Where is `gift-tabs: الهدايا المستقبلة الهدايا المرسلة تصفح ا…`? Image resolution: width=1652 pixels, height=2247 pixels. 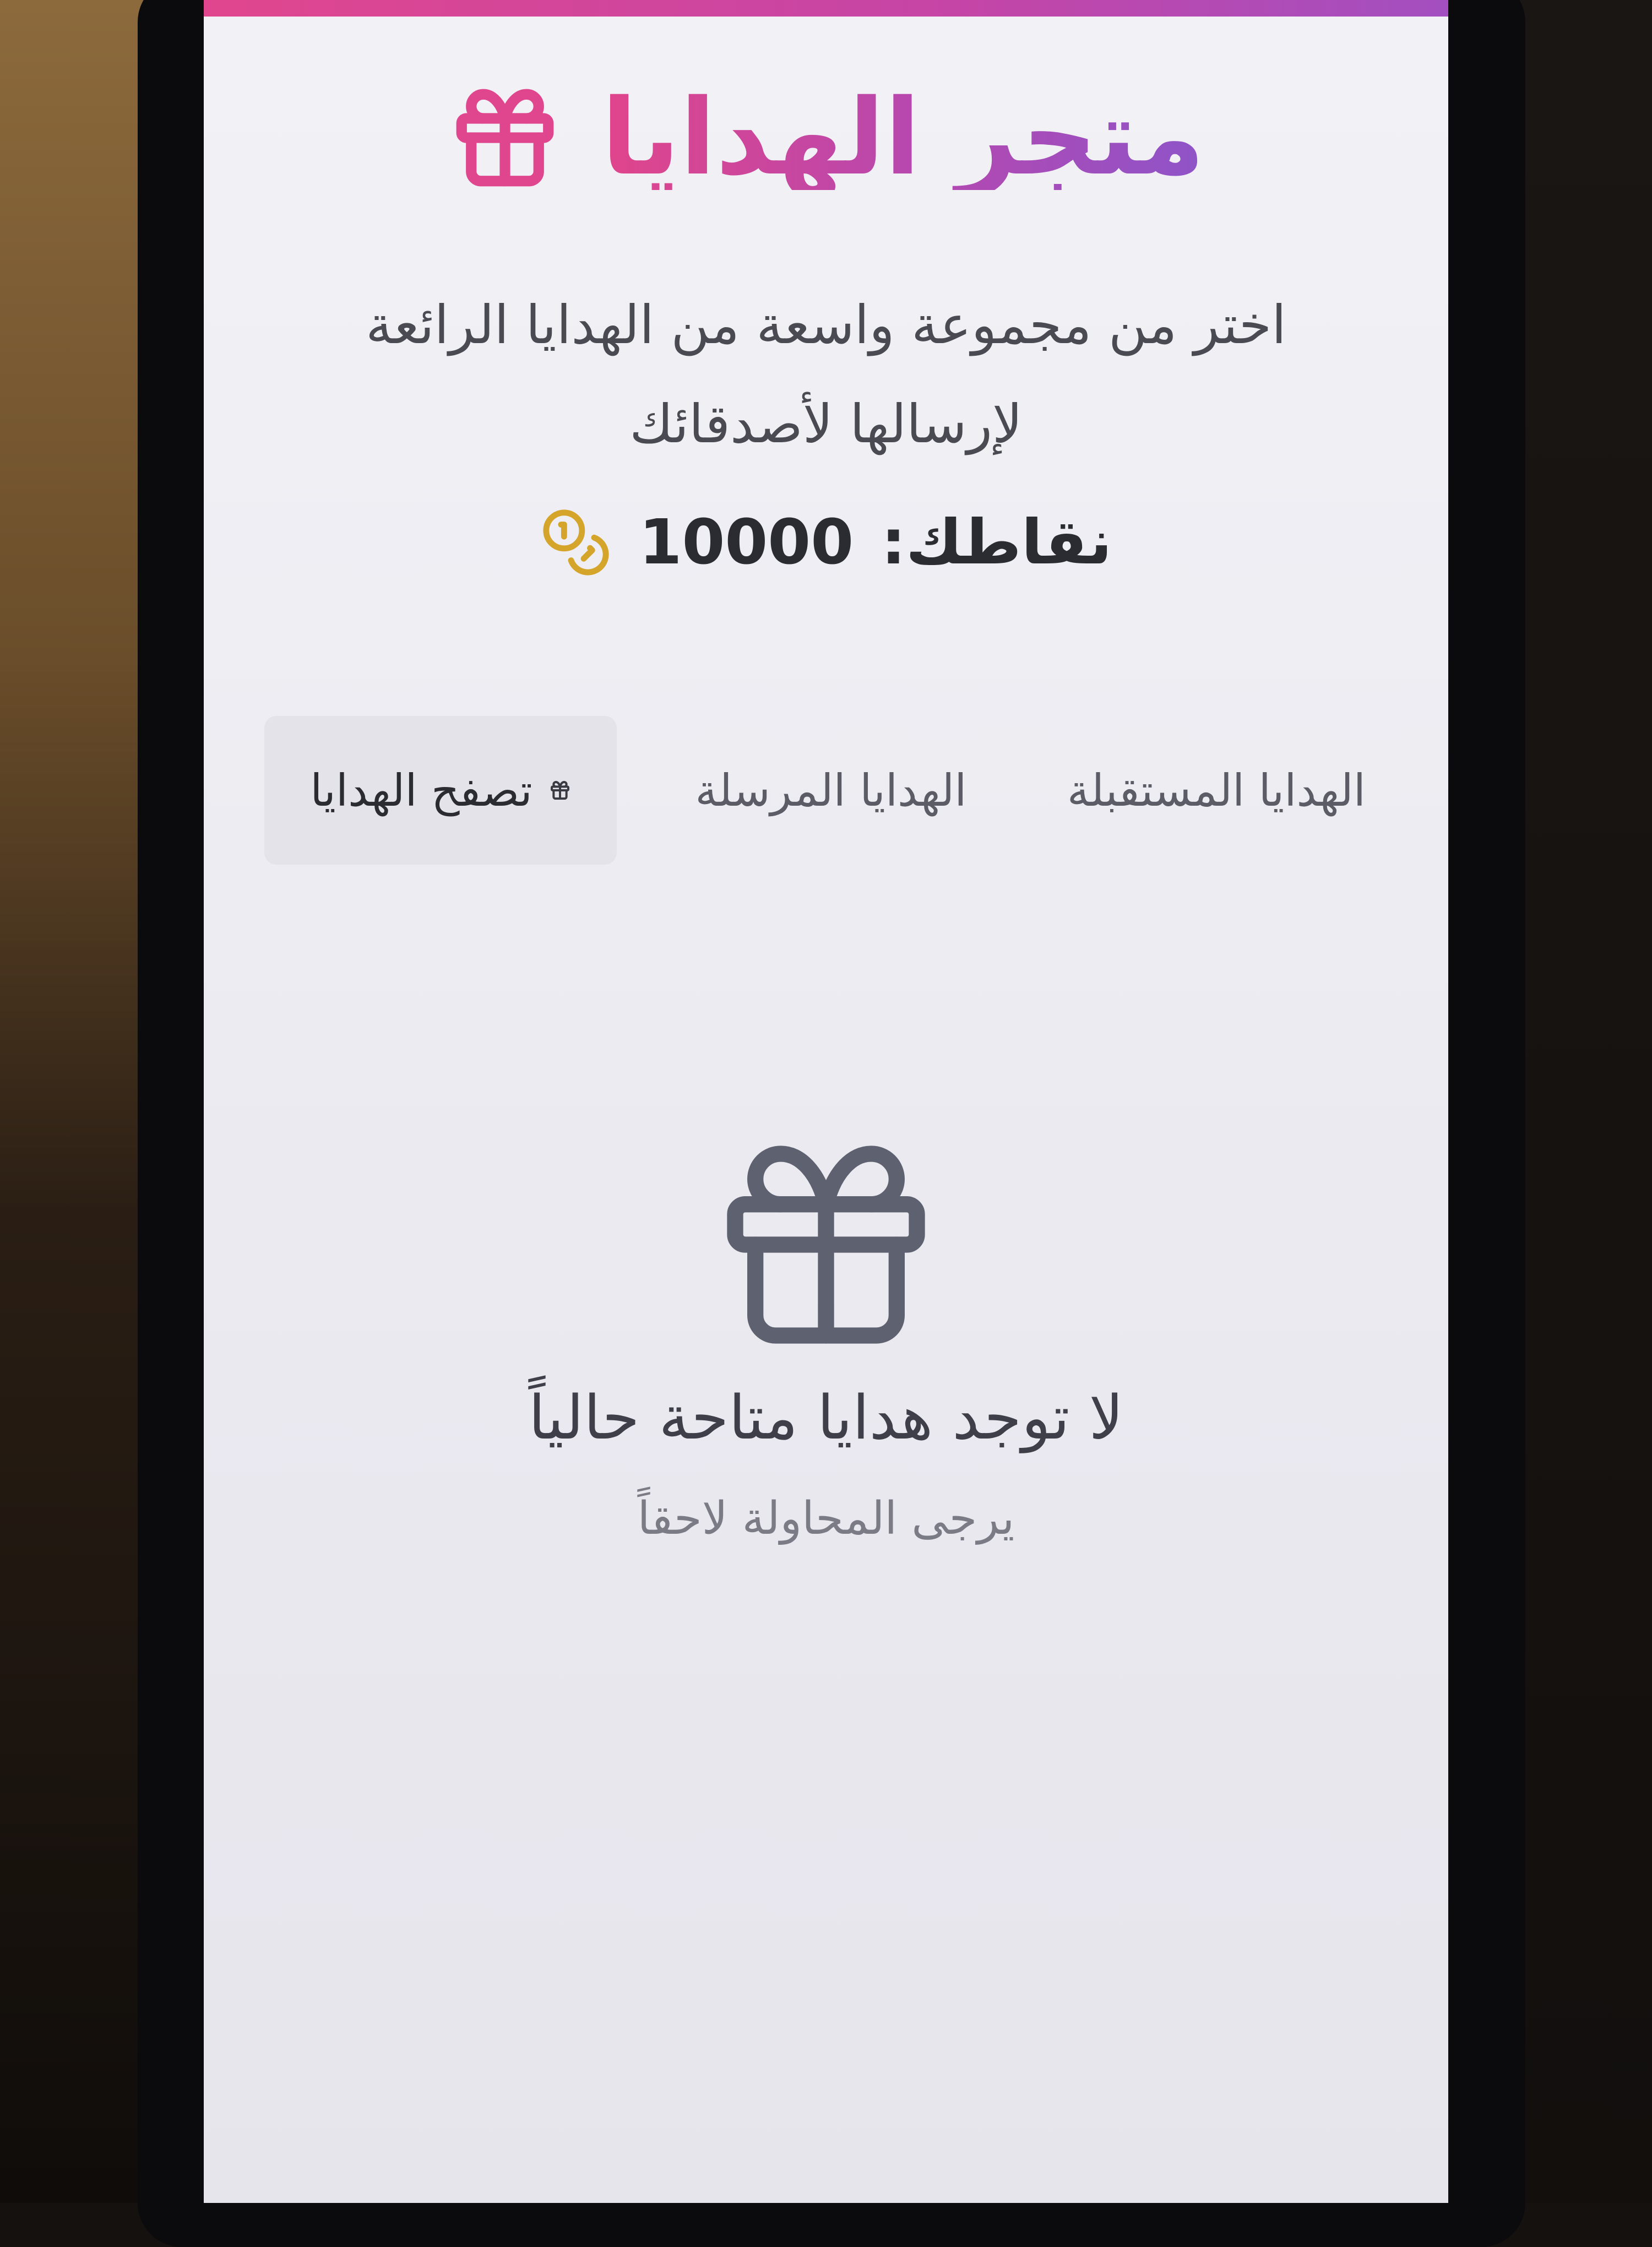
gift-tabs: الهدايا المستقبلة الهدايا المرسلة تصفح ا… is located at coordinates (826, 790).